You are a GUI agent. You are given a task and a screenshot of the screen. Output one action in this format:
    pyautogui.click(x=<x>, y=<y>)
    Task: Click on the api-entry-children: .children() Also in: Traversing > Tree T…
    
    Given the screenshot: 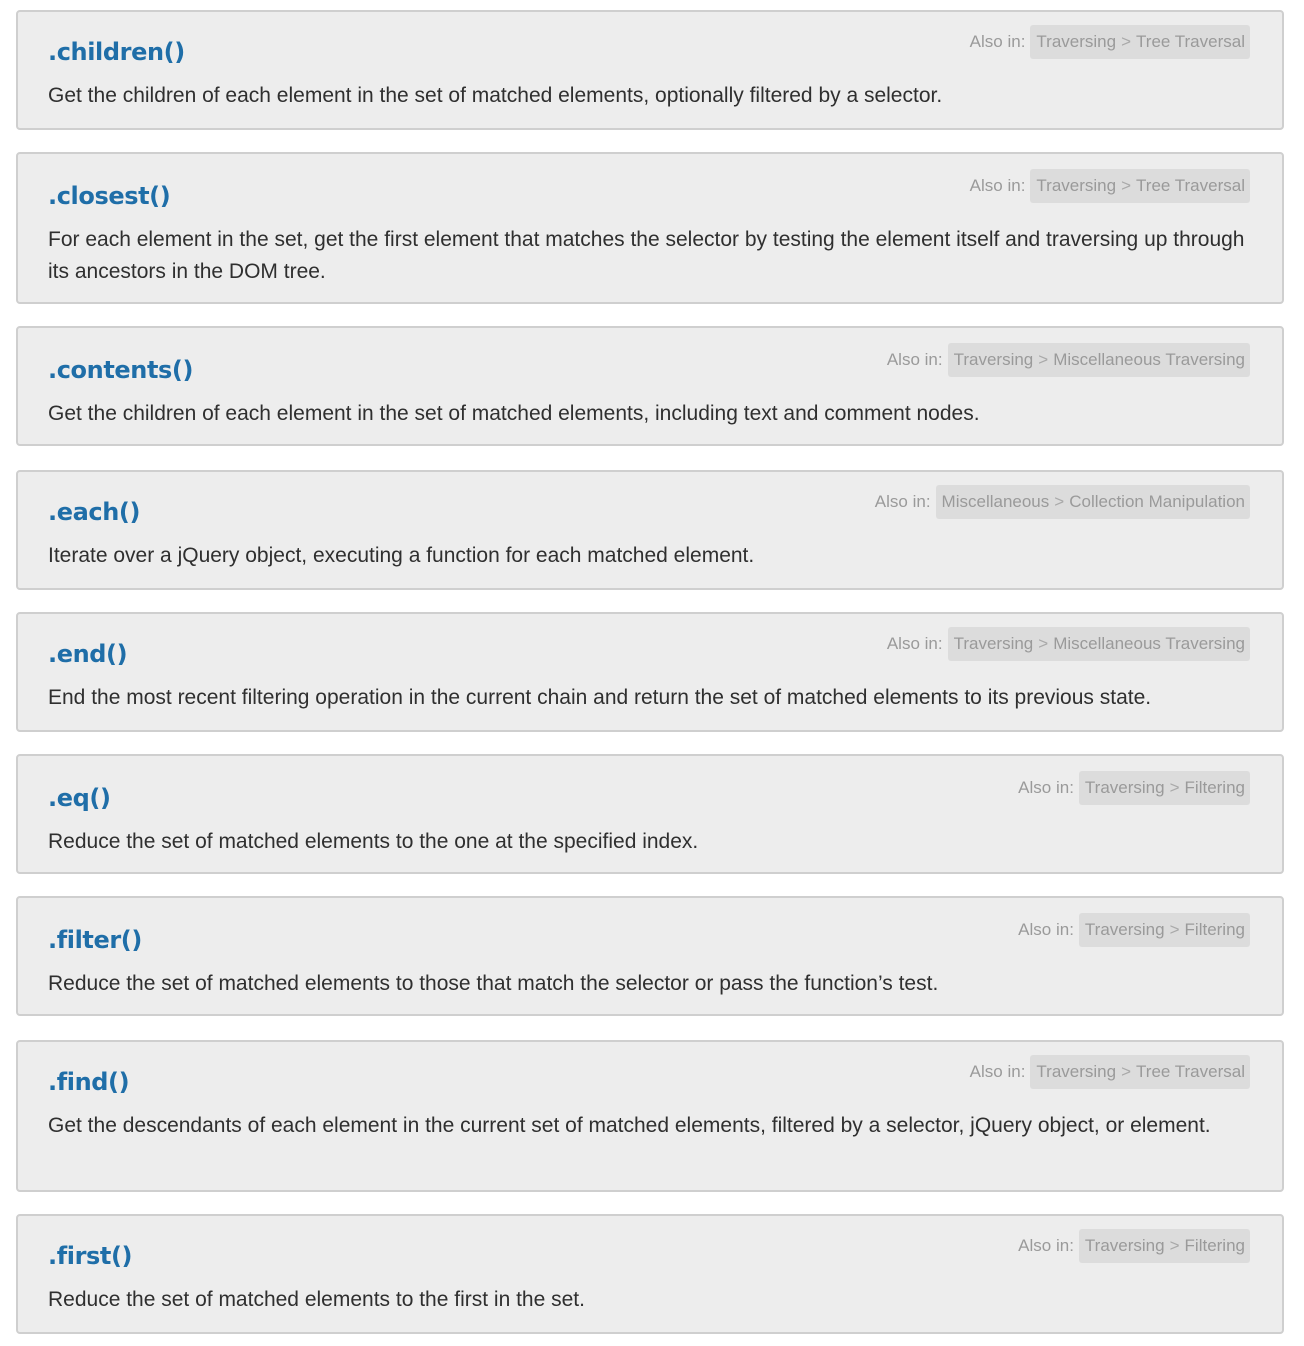 What is the action you would take?
    pyautogui.click(x=650, y=70)
    